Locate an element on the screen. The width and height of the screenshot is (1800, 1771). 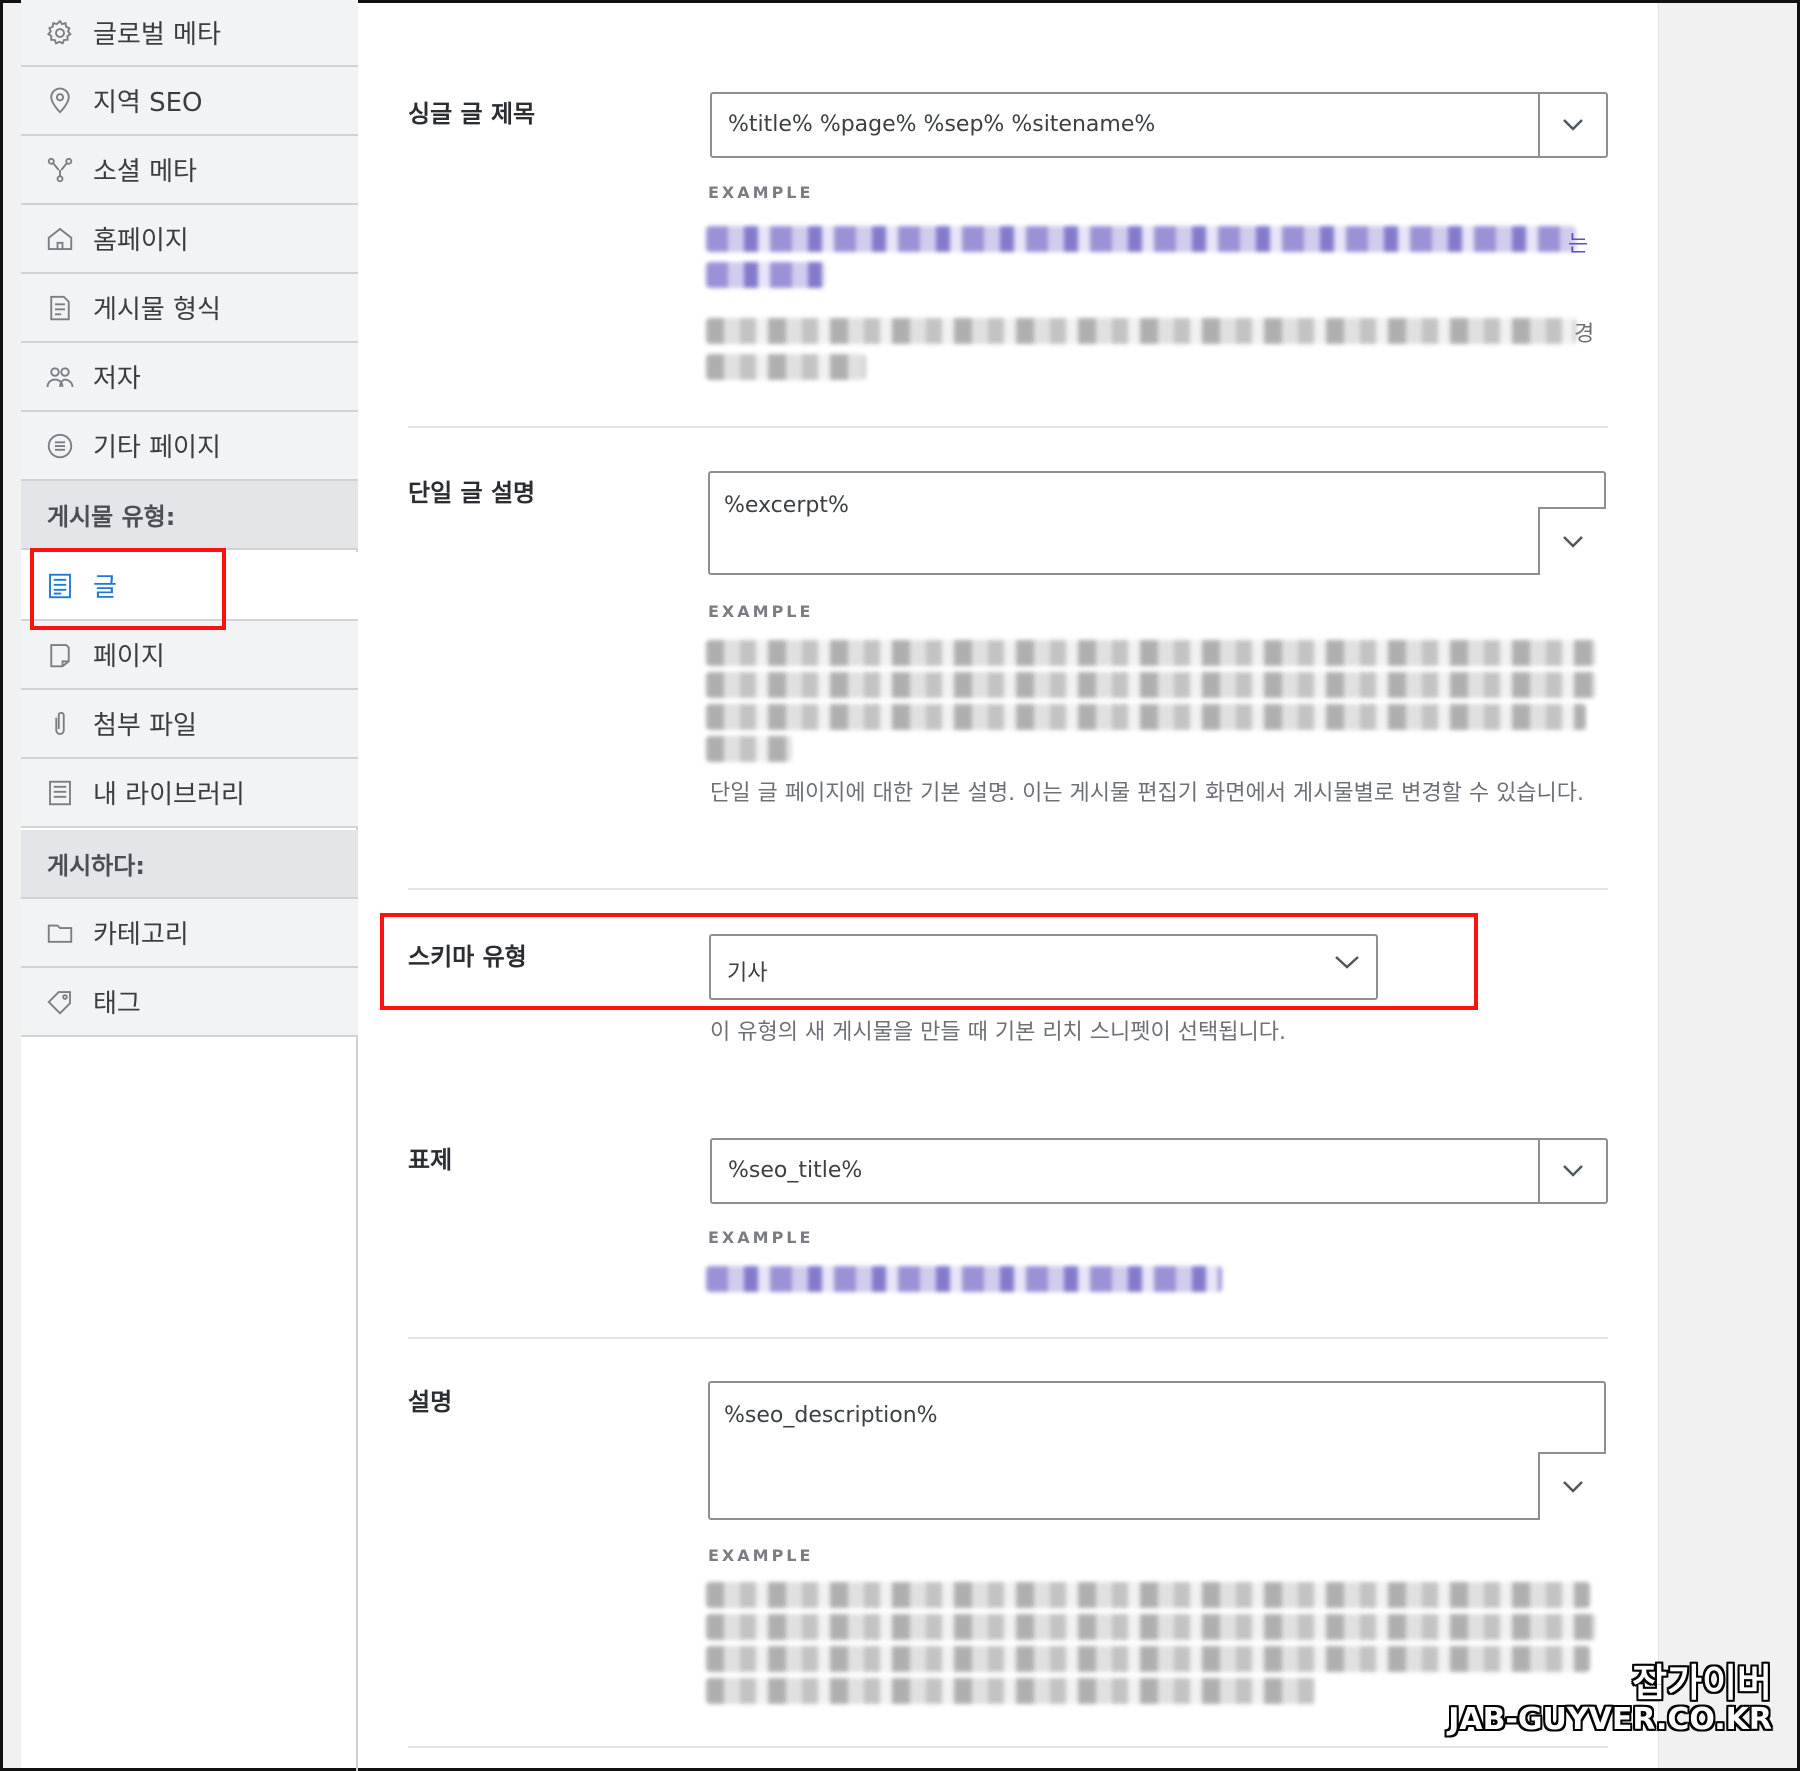
sidebar-item-tags: 태그 is located at coordinates (189, 1002).